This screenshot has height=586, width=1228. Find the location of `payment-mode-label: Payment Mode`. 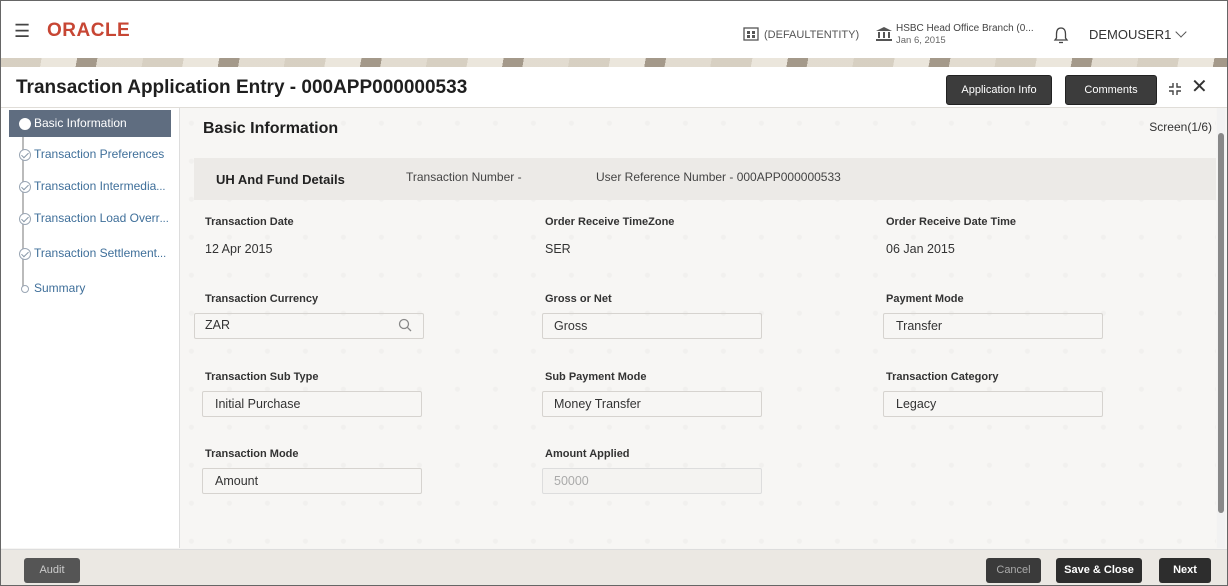

payment-mode-label: Payment Mode is located at coordinates (925, 299).